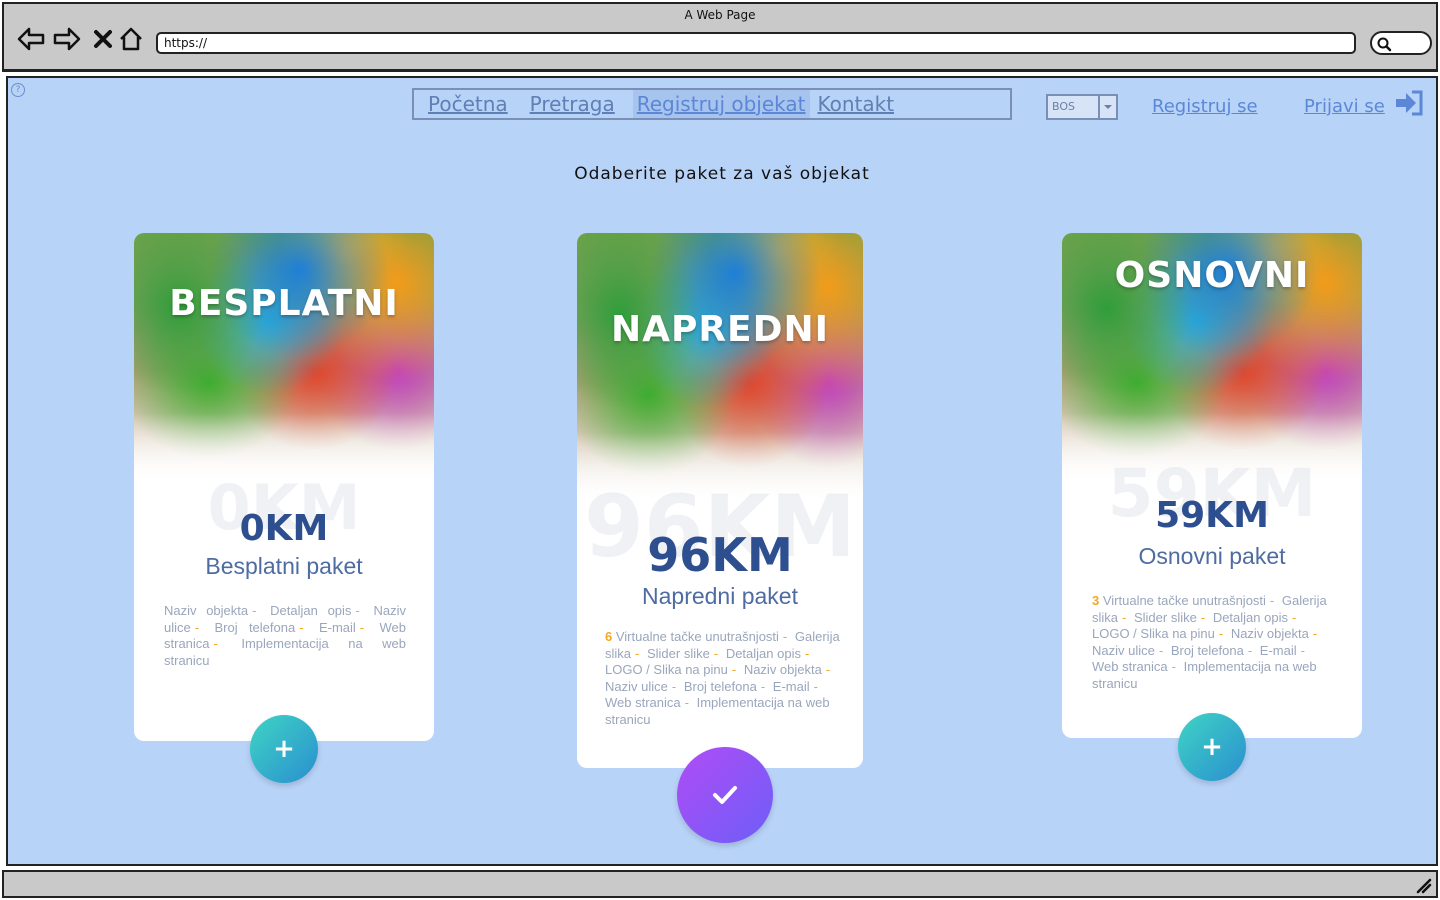 This screenshot has height=900, width=1440. I want to click on card-package-name: Napredni paket, so click(720, 596).